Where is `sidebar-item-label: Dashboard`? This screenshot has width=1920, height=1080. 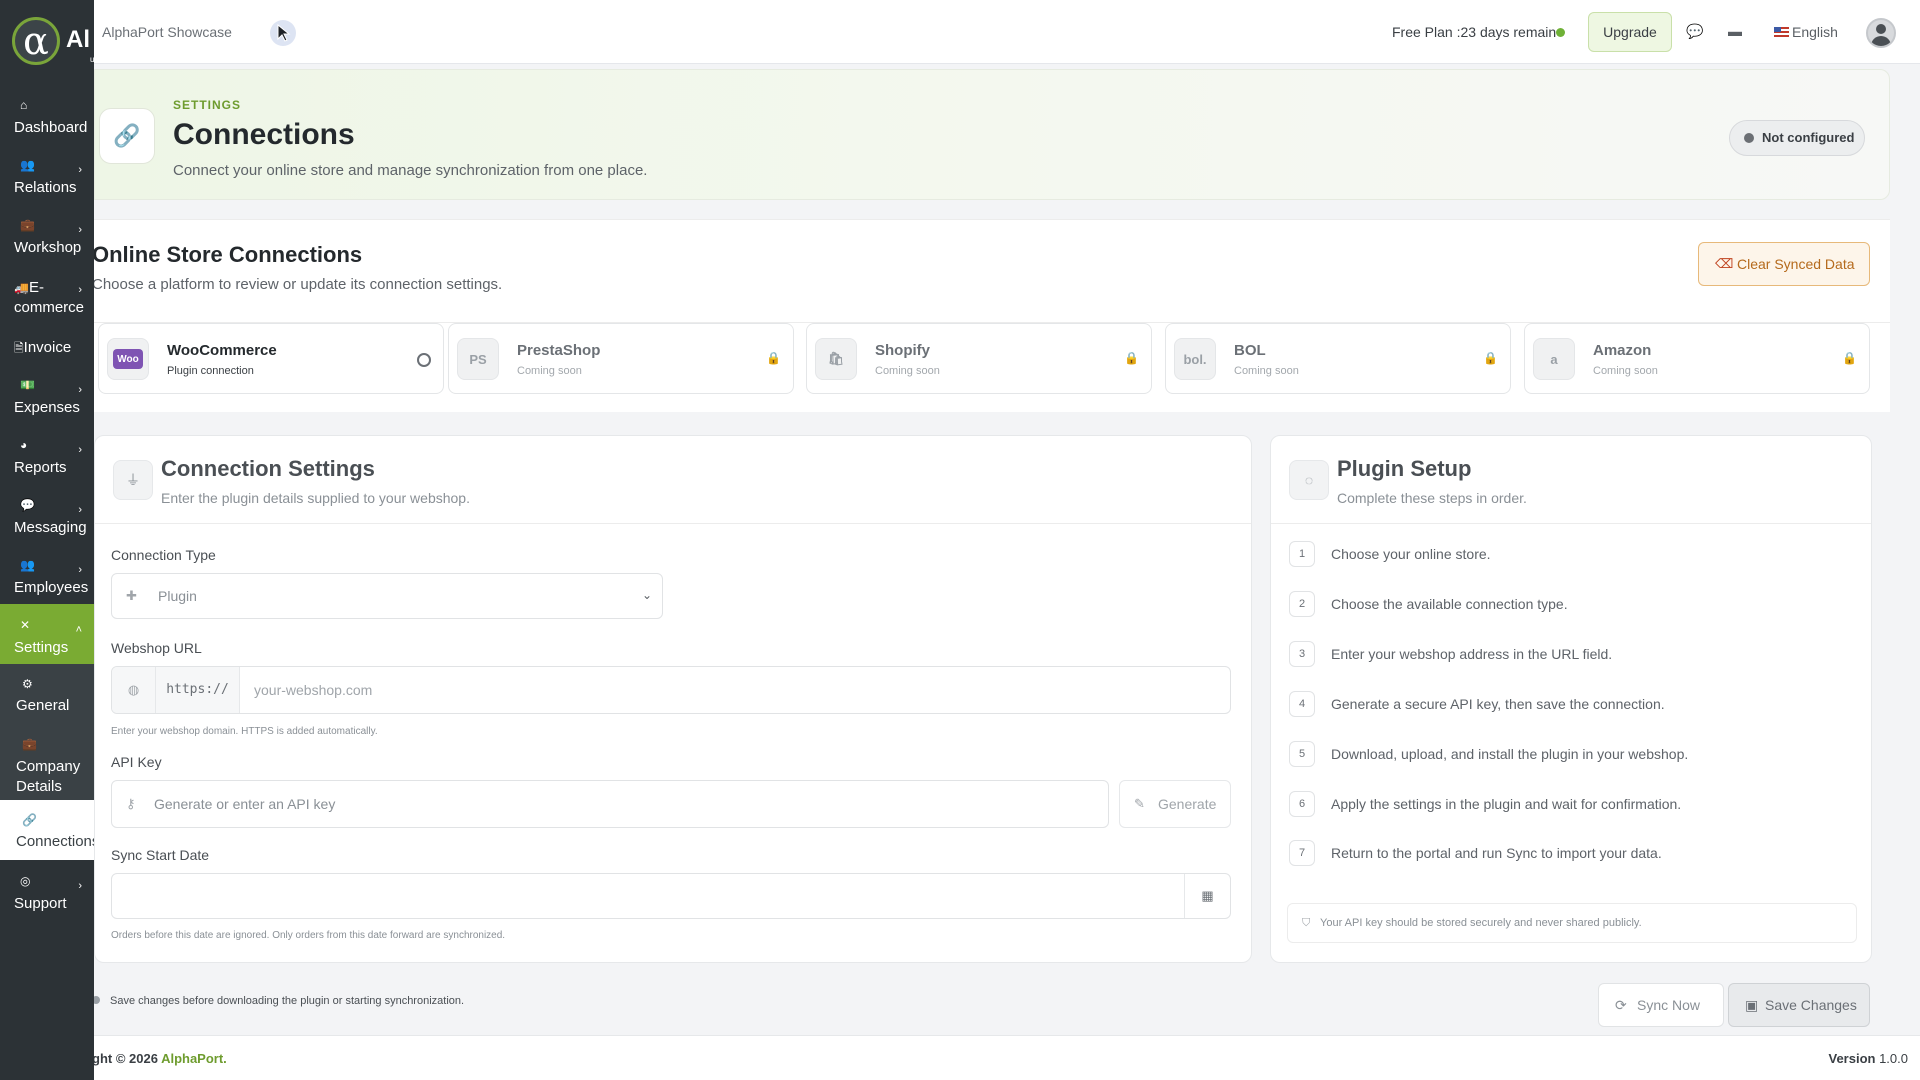 sidebar-item-label: Dashboard is located at coordinates (51, 127).